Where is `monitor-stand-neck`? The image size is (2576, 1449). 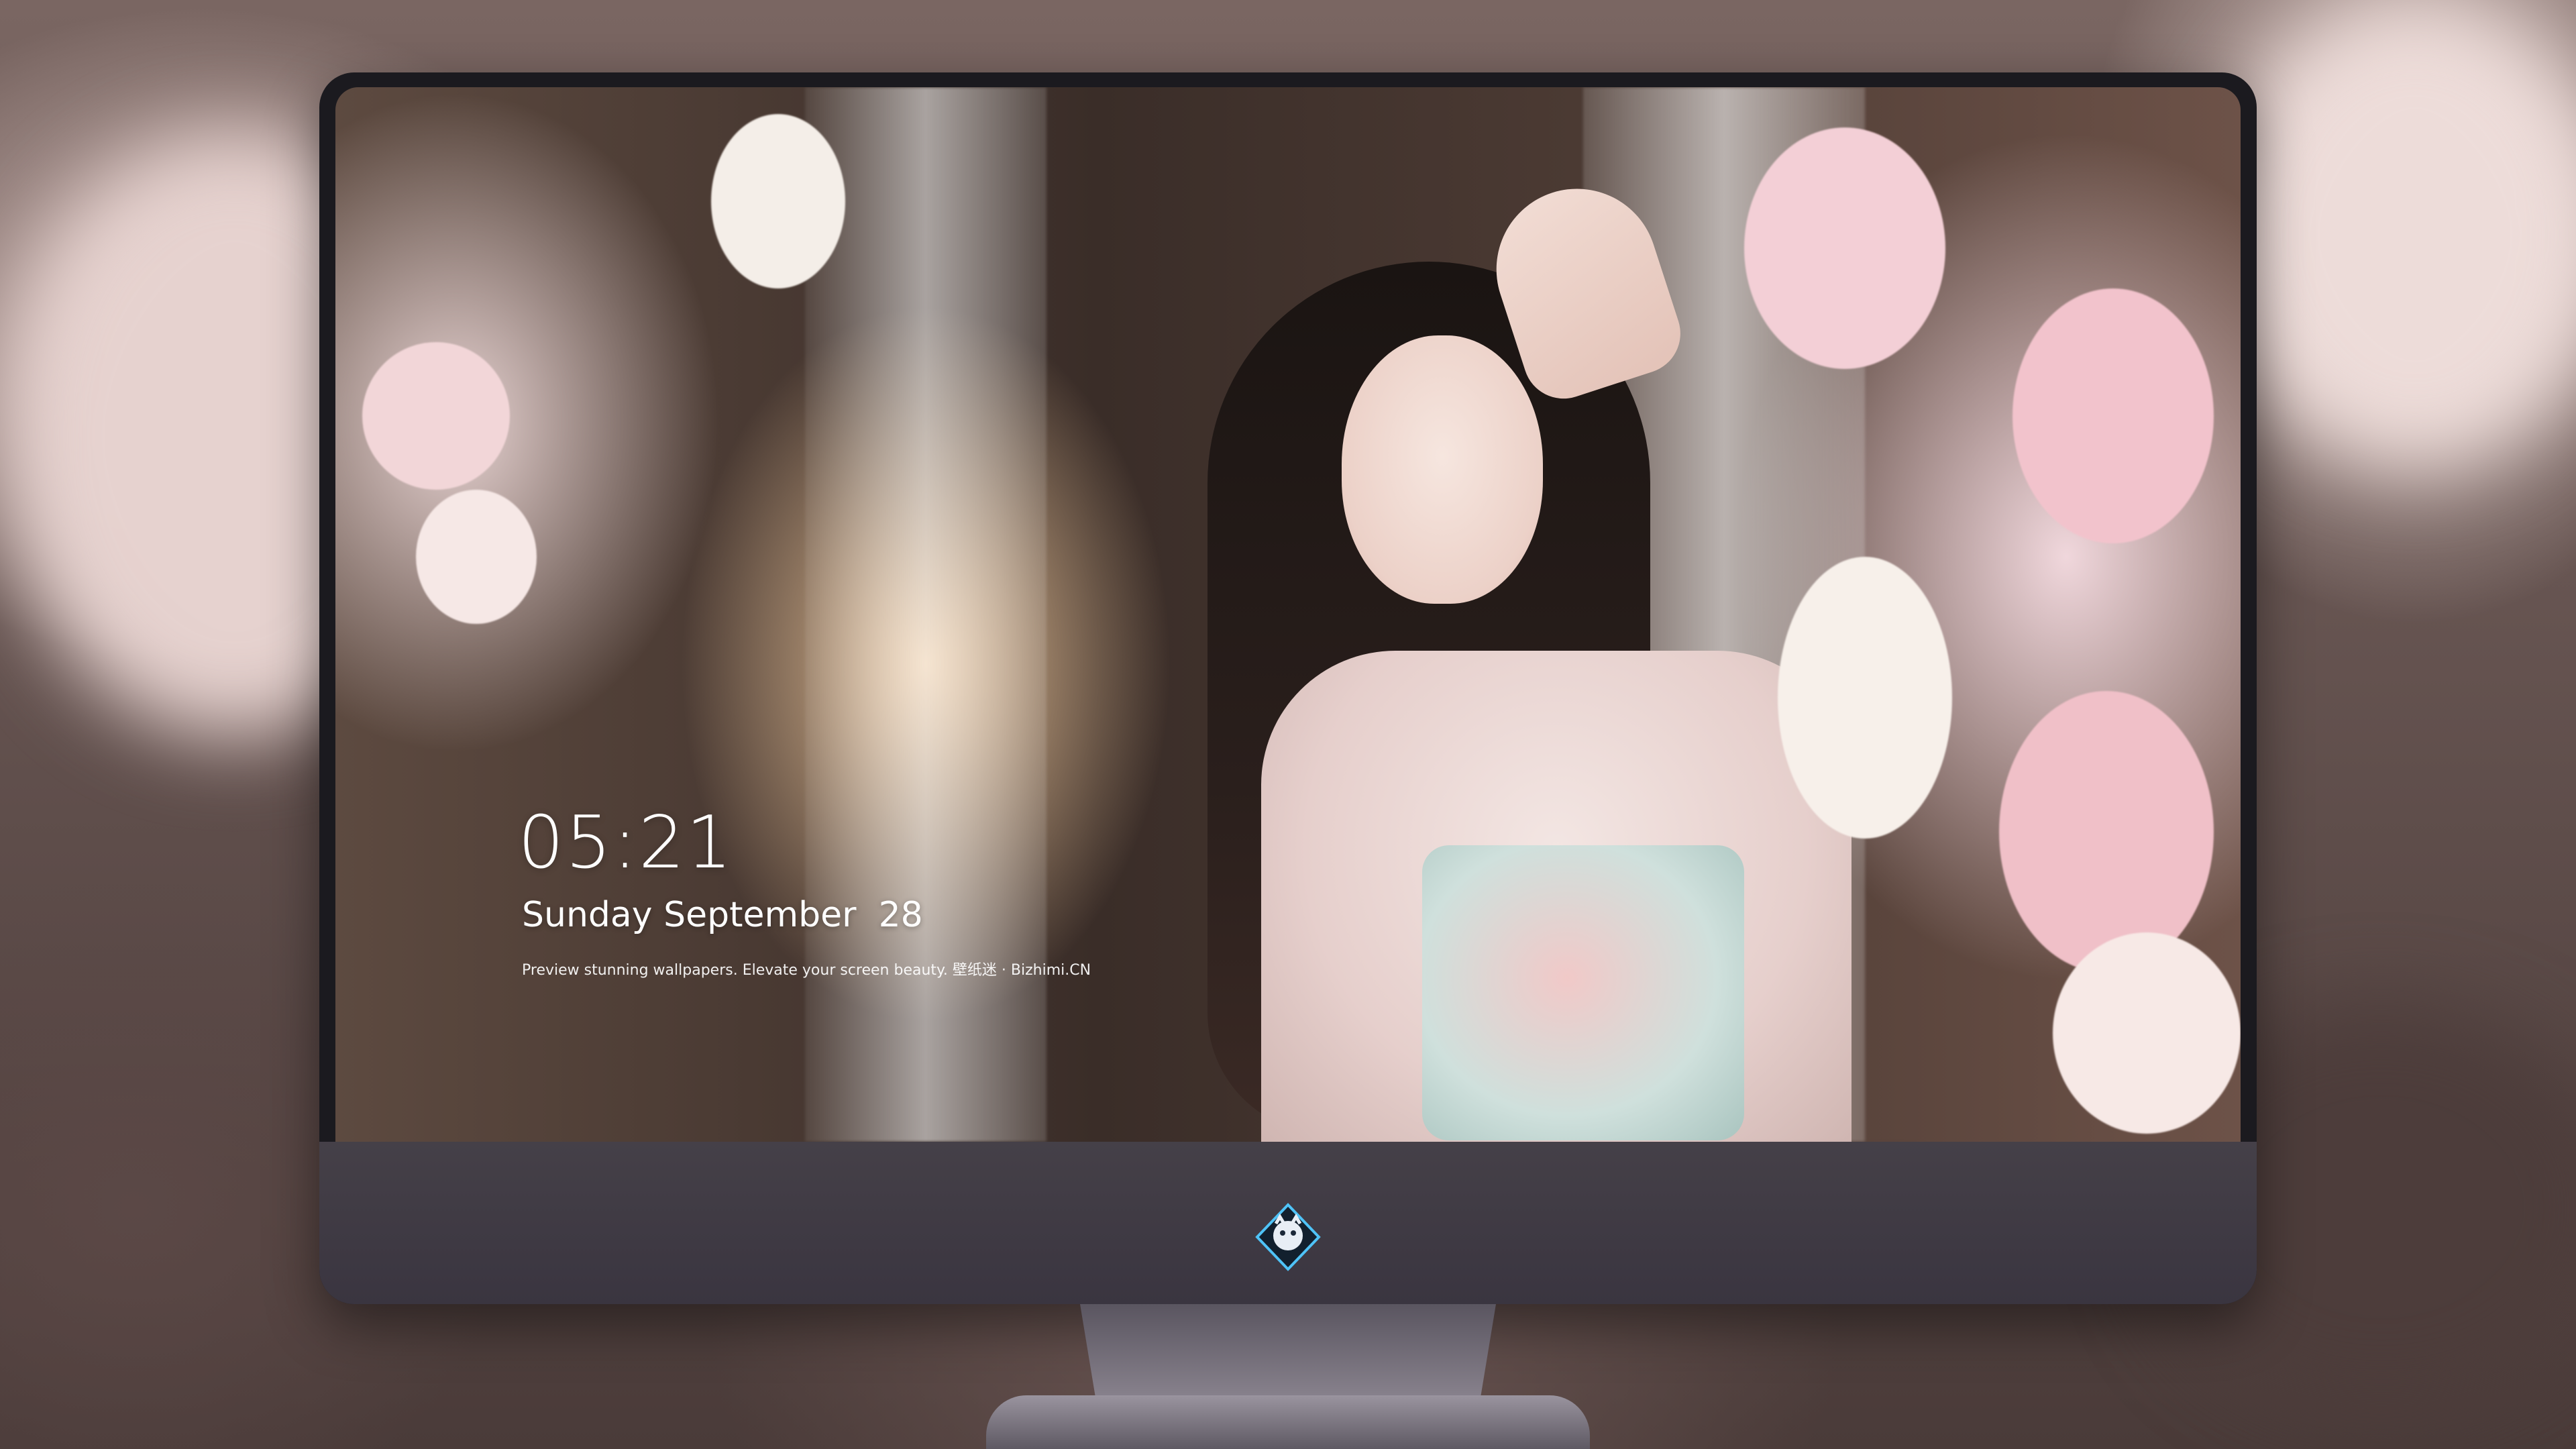
monitor-stand-neck is located at coordinates (1288, 1354).